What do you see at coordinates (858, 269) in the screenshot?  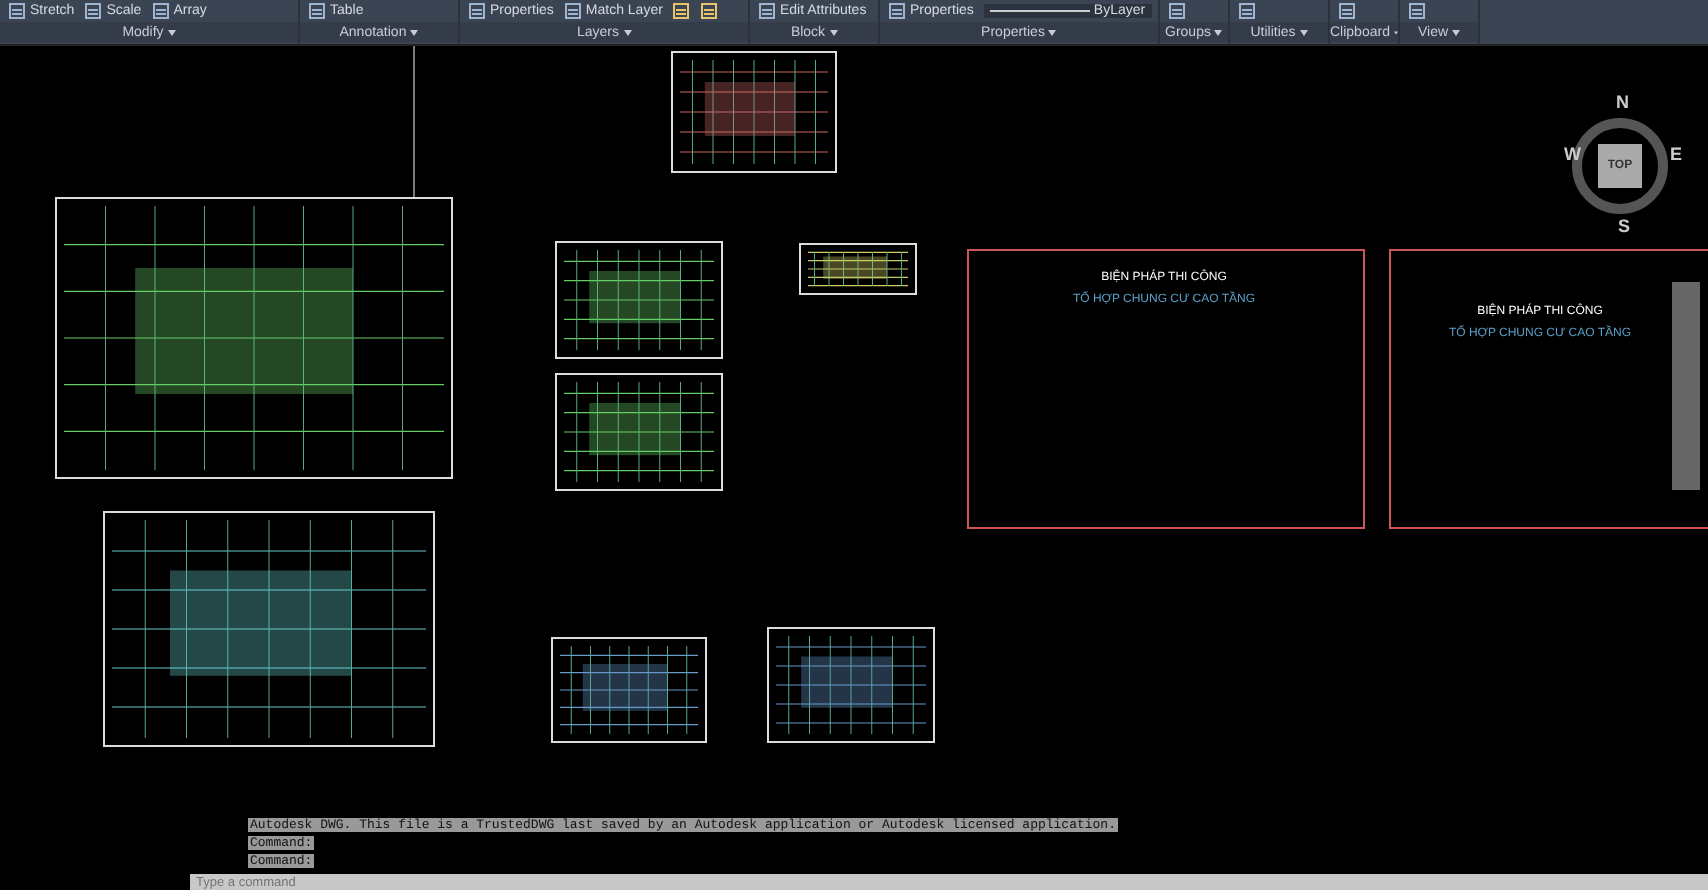 I see `floor-plan-drawing` at bounding box center [858, 269].